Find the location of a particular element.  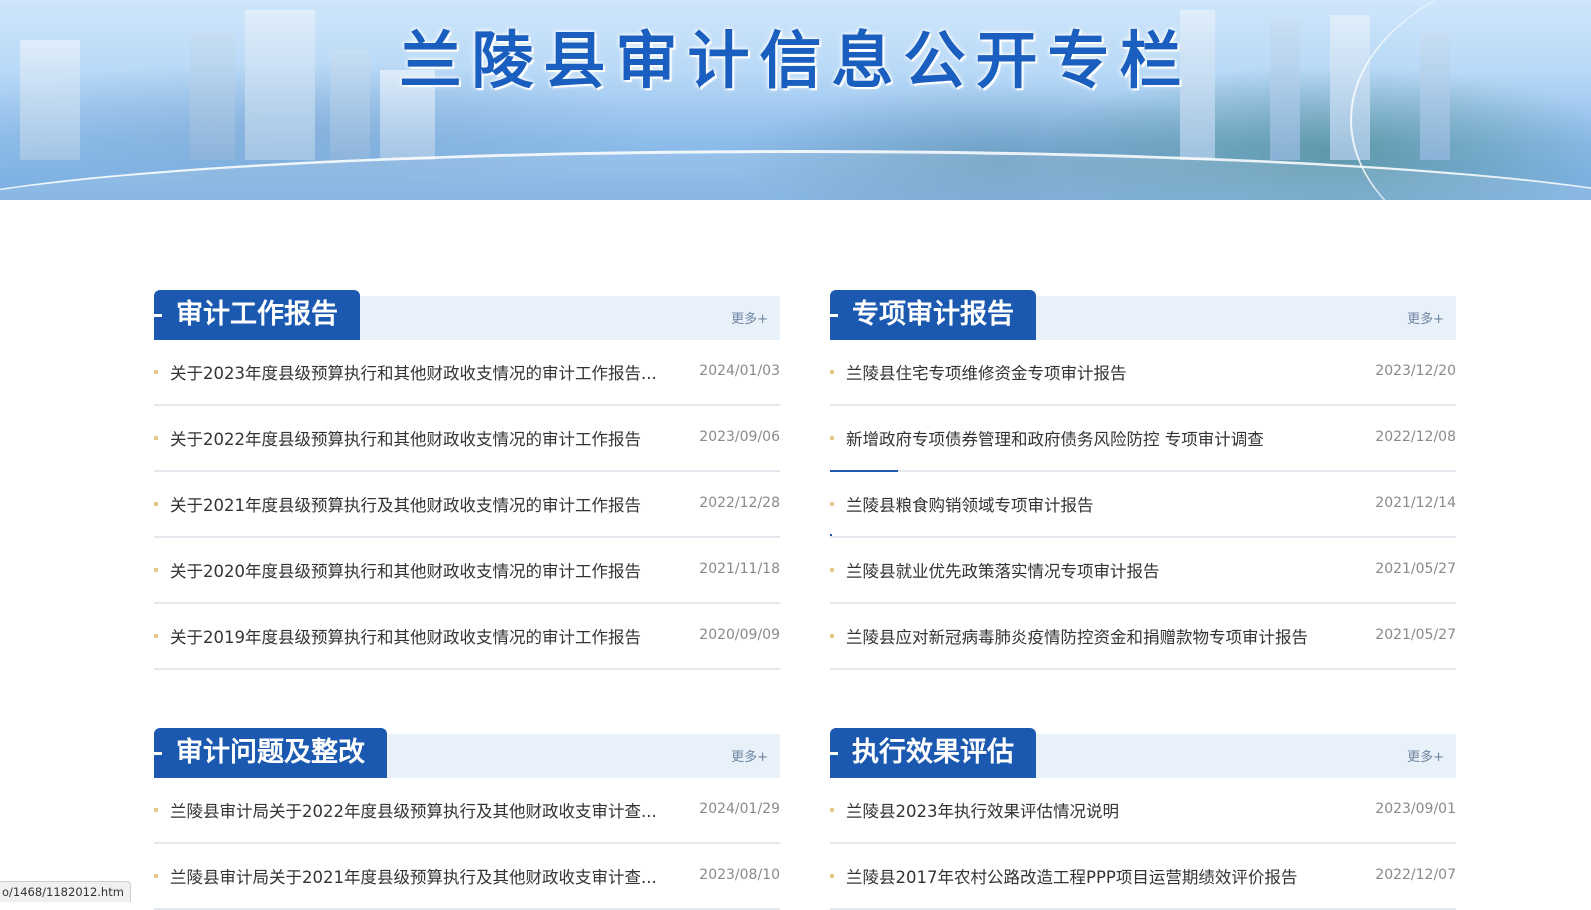

item-title-link: 关于2020年度县级预算执行和其他财政收支情况的审计工作报告 is located at coordinates (425, 570).